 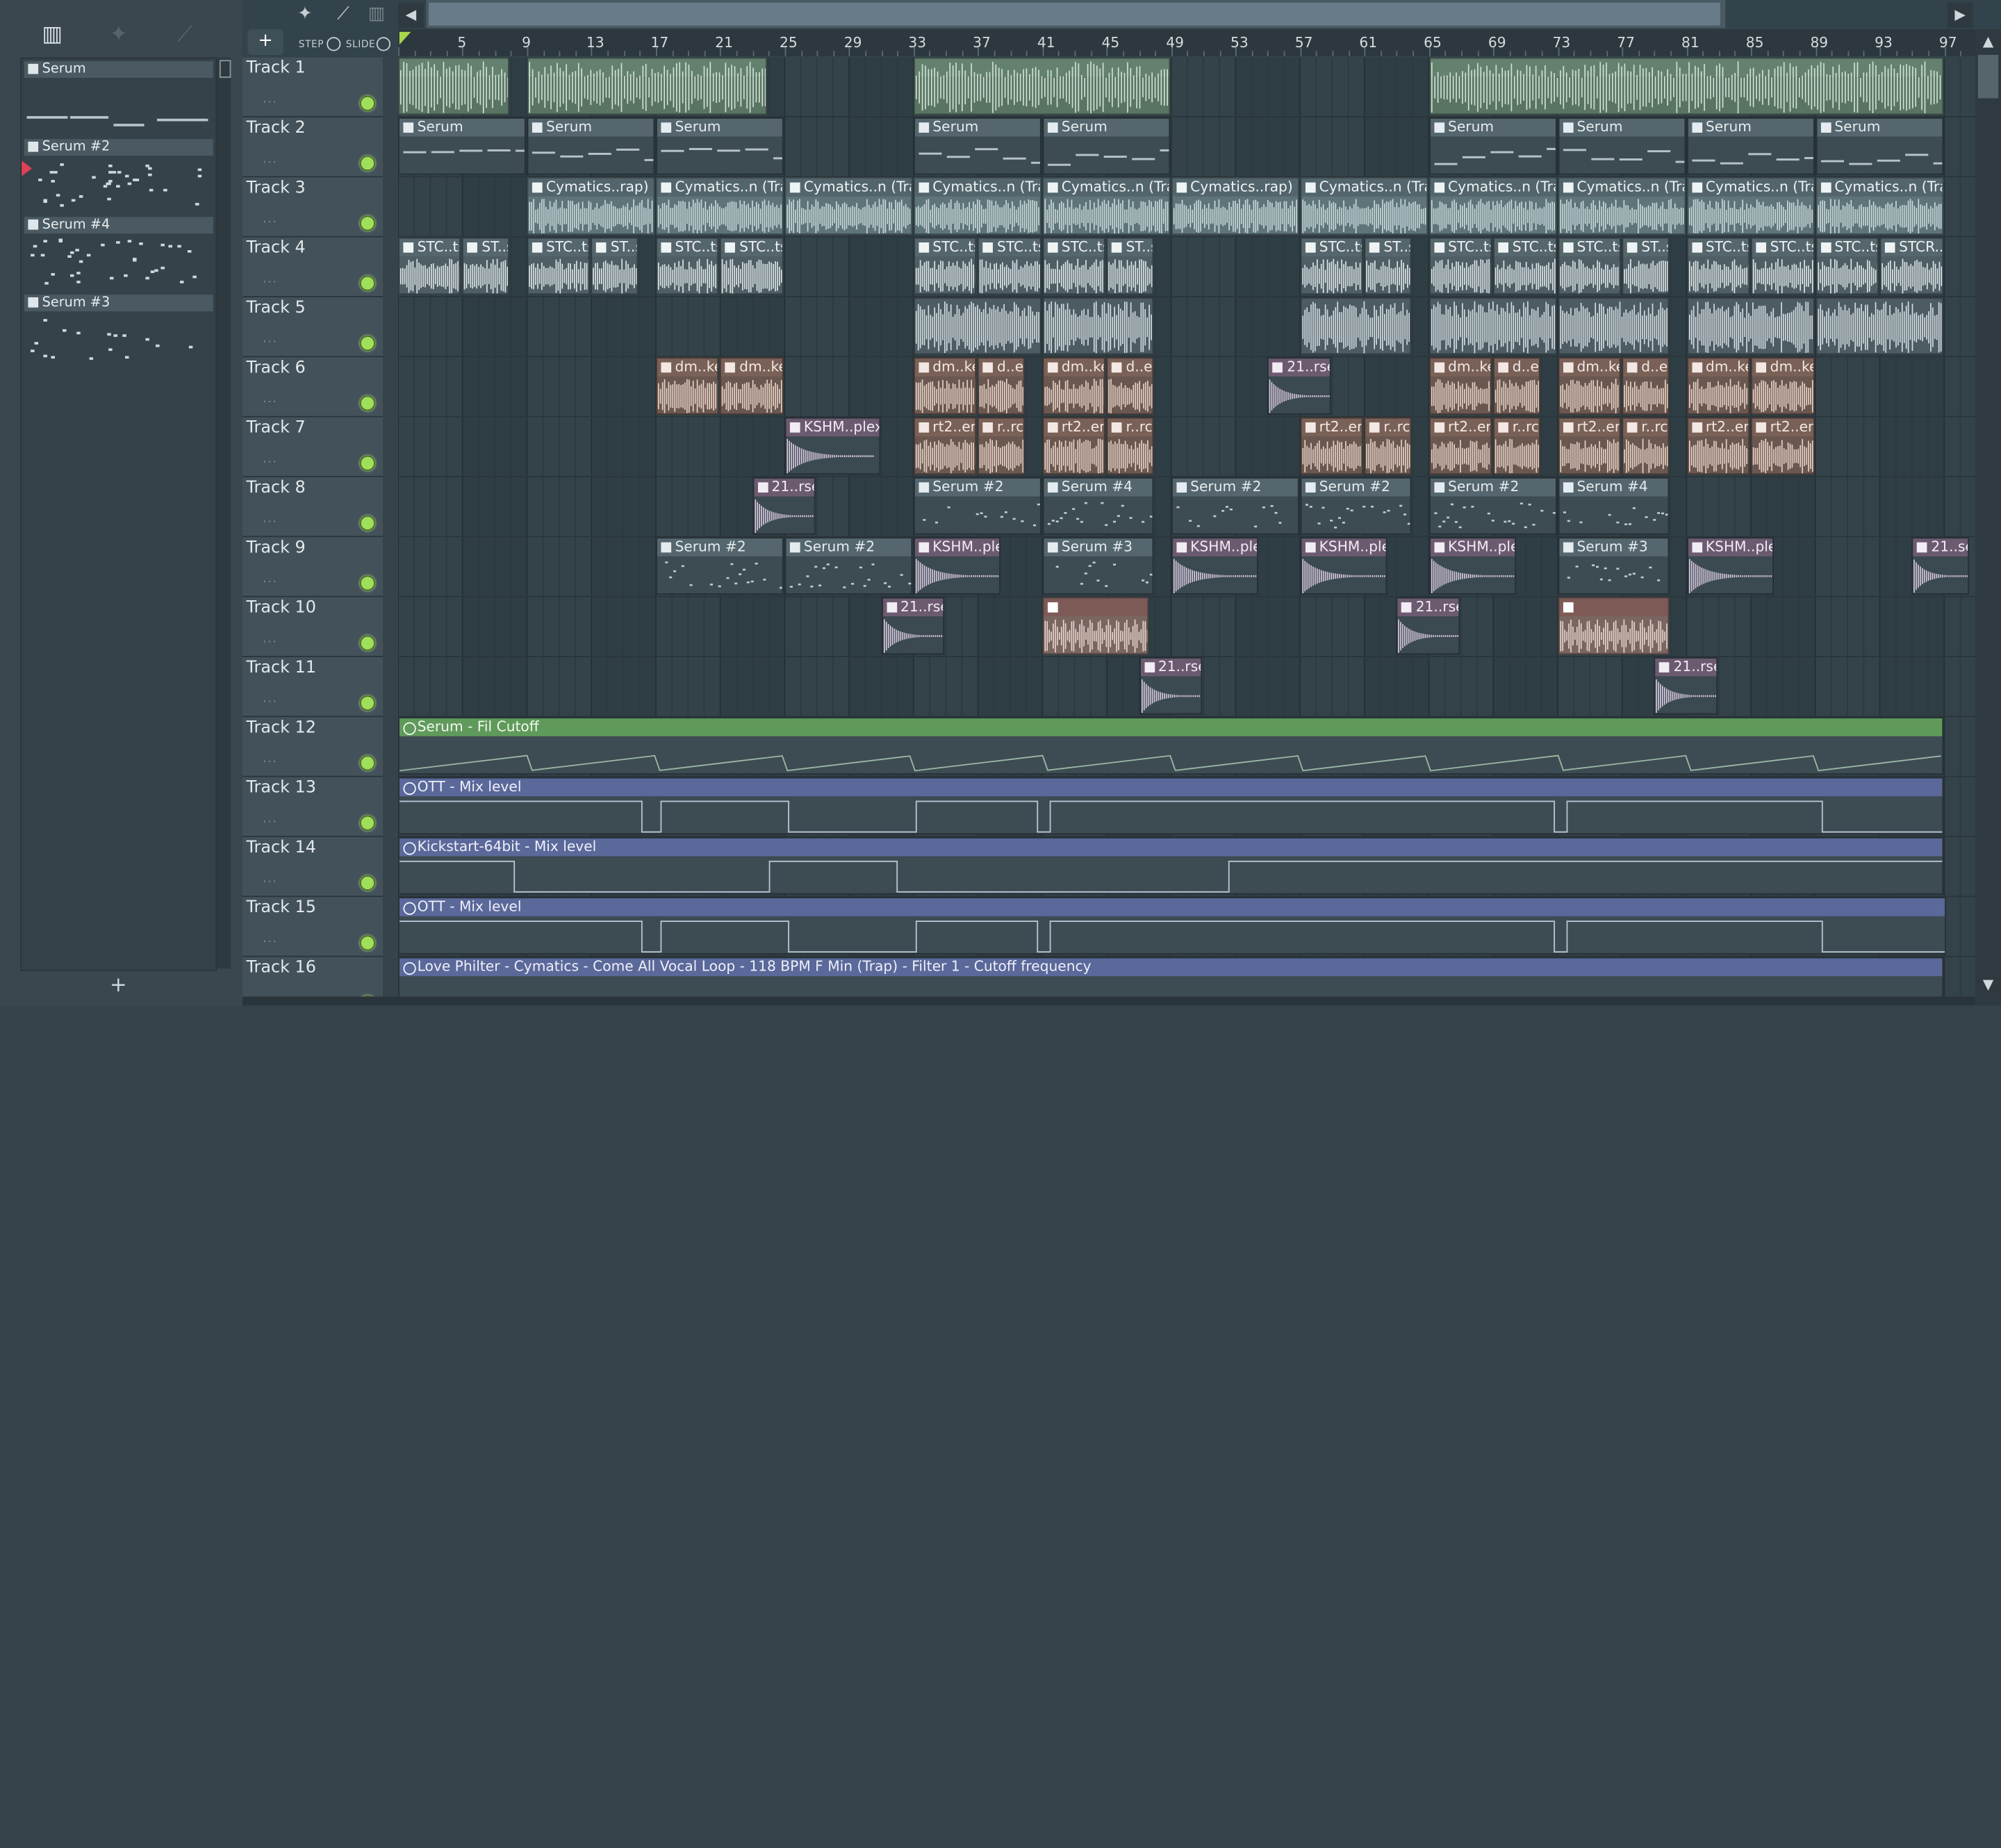 I want to click on track-header: Track 2···, so click(x=313, y=147).